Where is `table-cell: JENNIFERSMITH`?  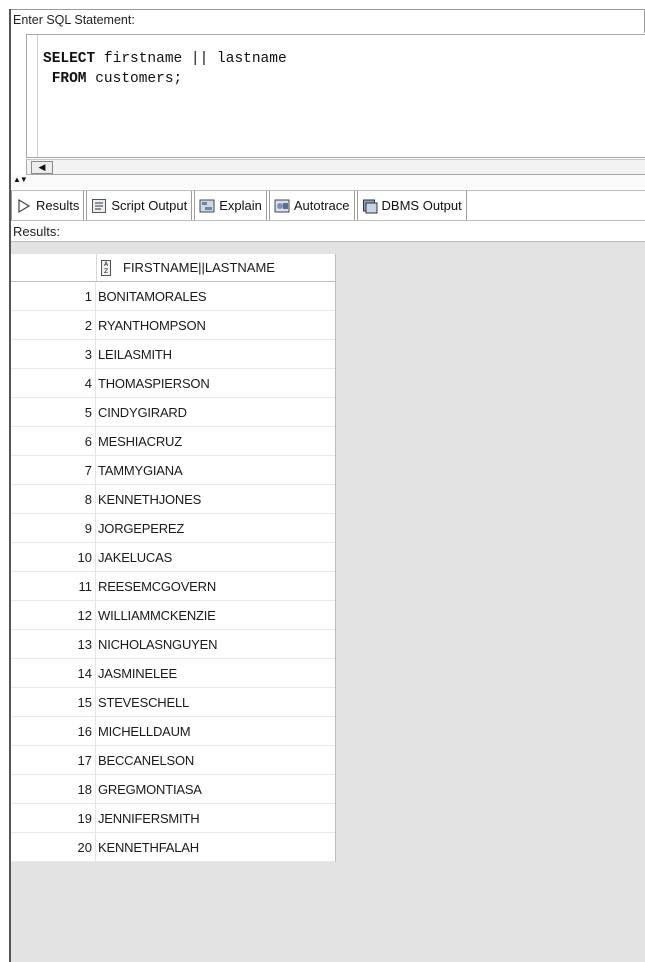 table-cell: JENNIFERSMITH is located at coordinates (215, 818).